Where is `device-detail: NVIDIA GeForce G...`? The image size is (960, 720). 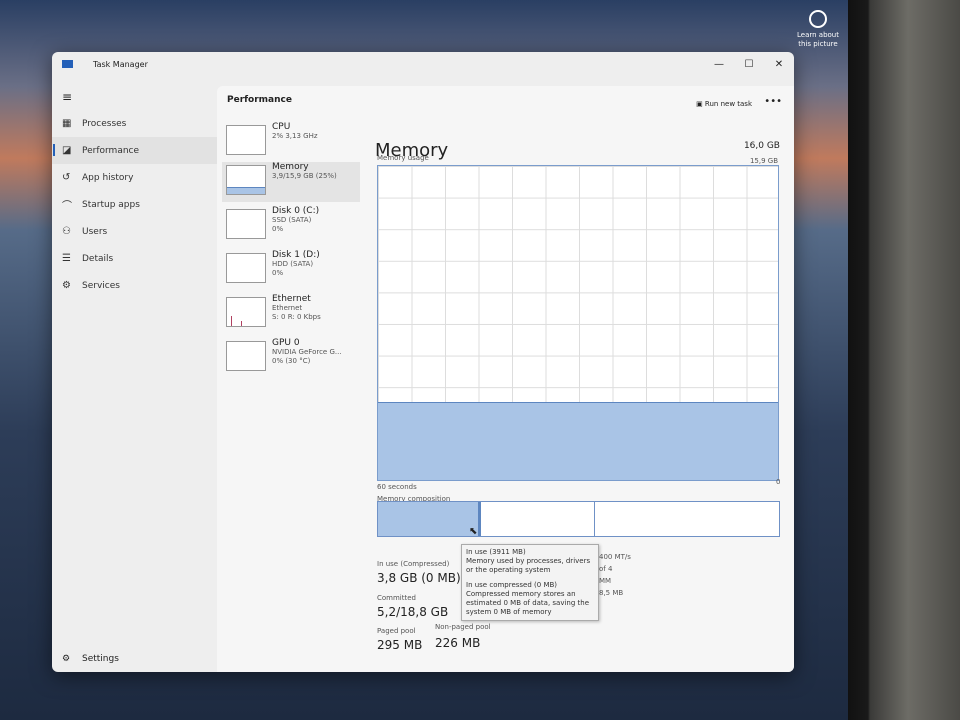 device-detail: NVIDIA GeForce G... is located at coordinates (307, 352).